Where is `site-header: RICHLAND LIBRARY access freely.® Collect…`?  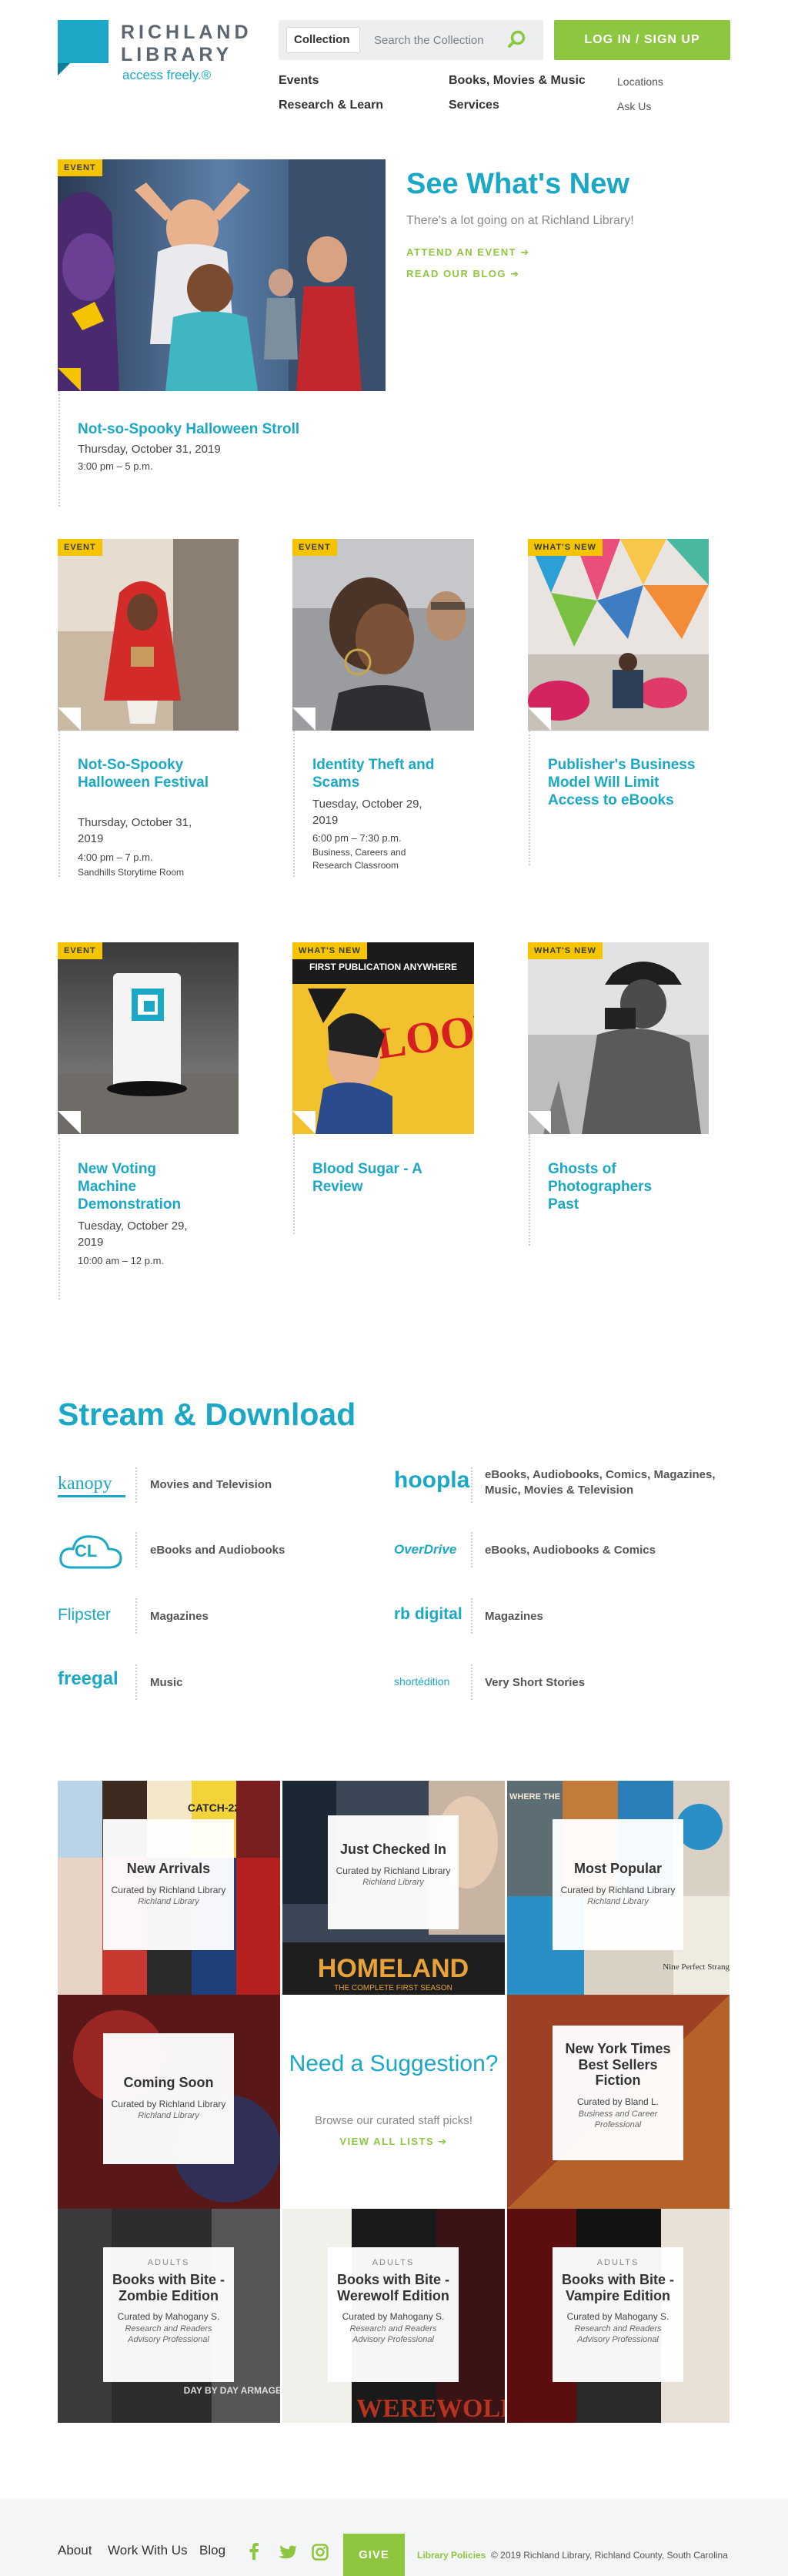
site-header: RICHLAND LIBRARY access freely.® Collect… is located at coordinates (394, 65).